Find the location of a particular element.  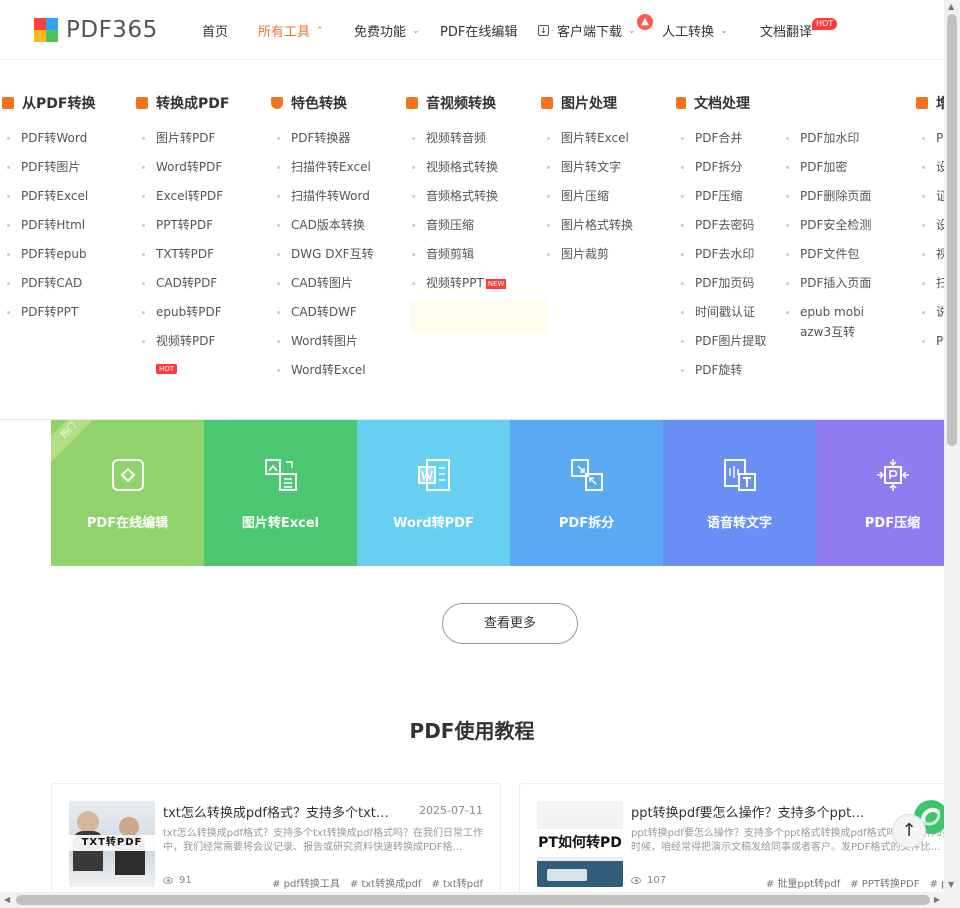

menu-item: CAD转图片 is located at coordinates (322, 283).